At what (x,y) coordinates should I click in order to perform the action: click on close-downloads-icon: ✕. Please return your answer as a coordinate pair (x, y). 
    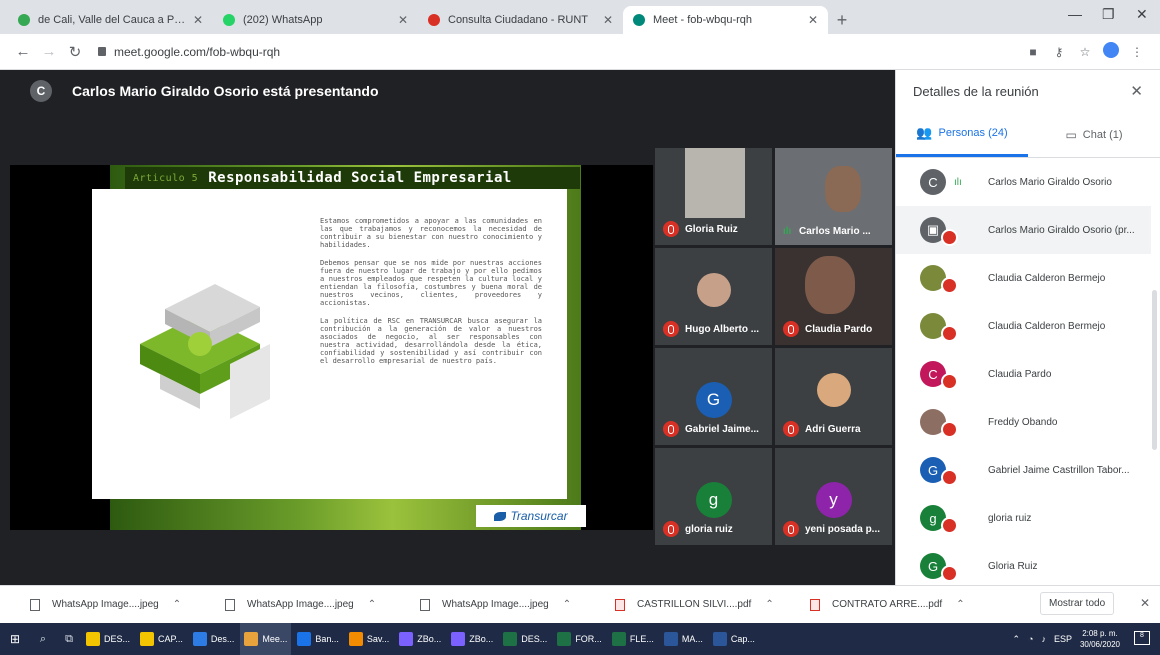
    Looking at the image, I should click on (1145, 603).